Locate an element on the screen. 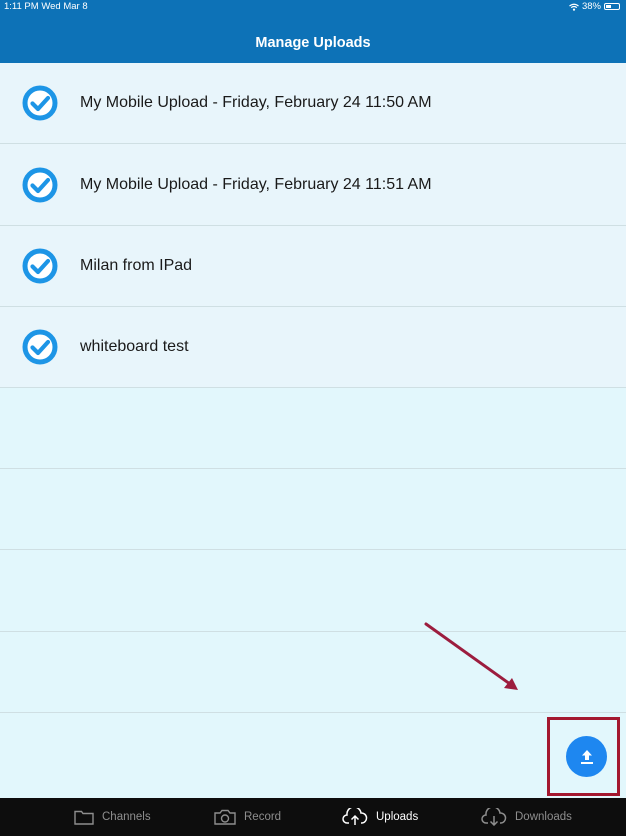 This screenshot has width=626, height=836. upload-button is located at coordinates (586, 756).